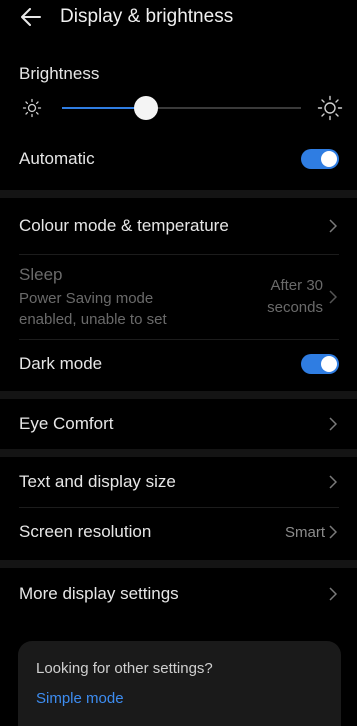 This screenshot has height=726, width=357. I want to click on more-display-row: More display settings, so click(178, 594).